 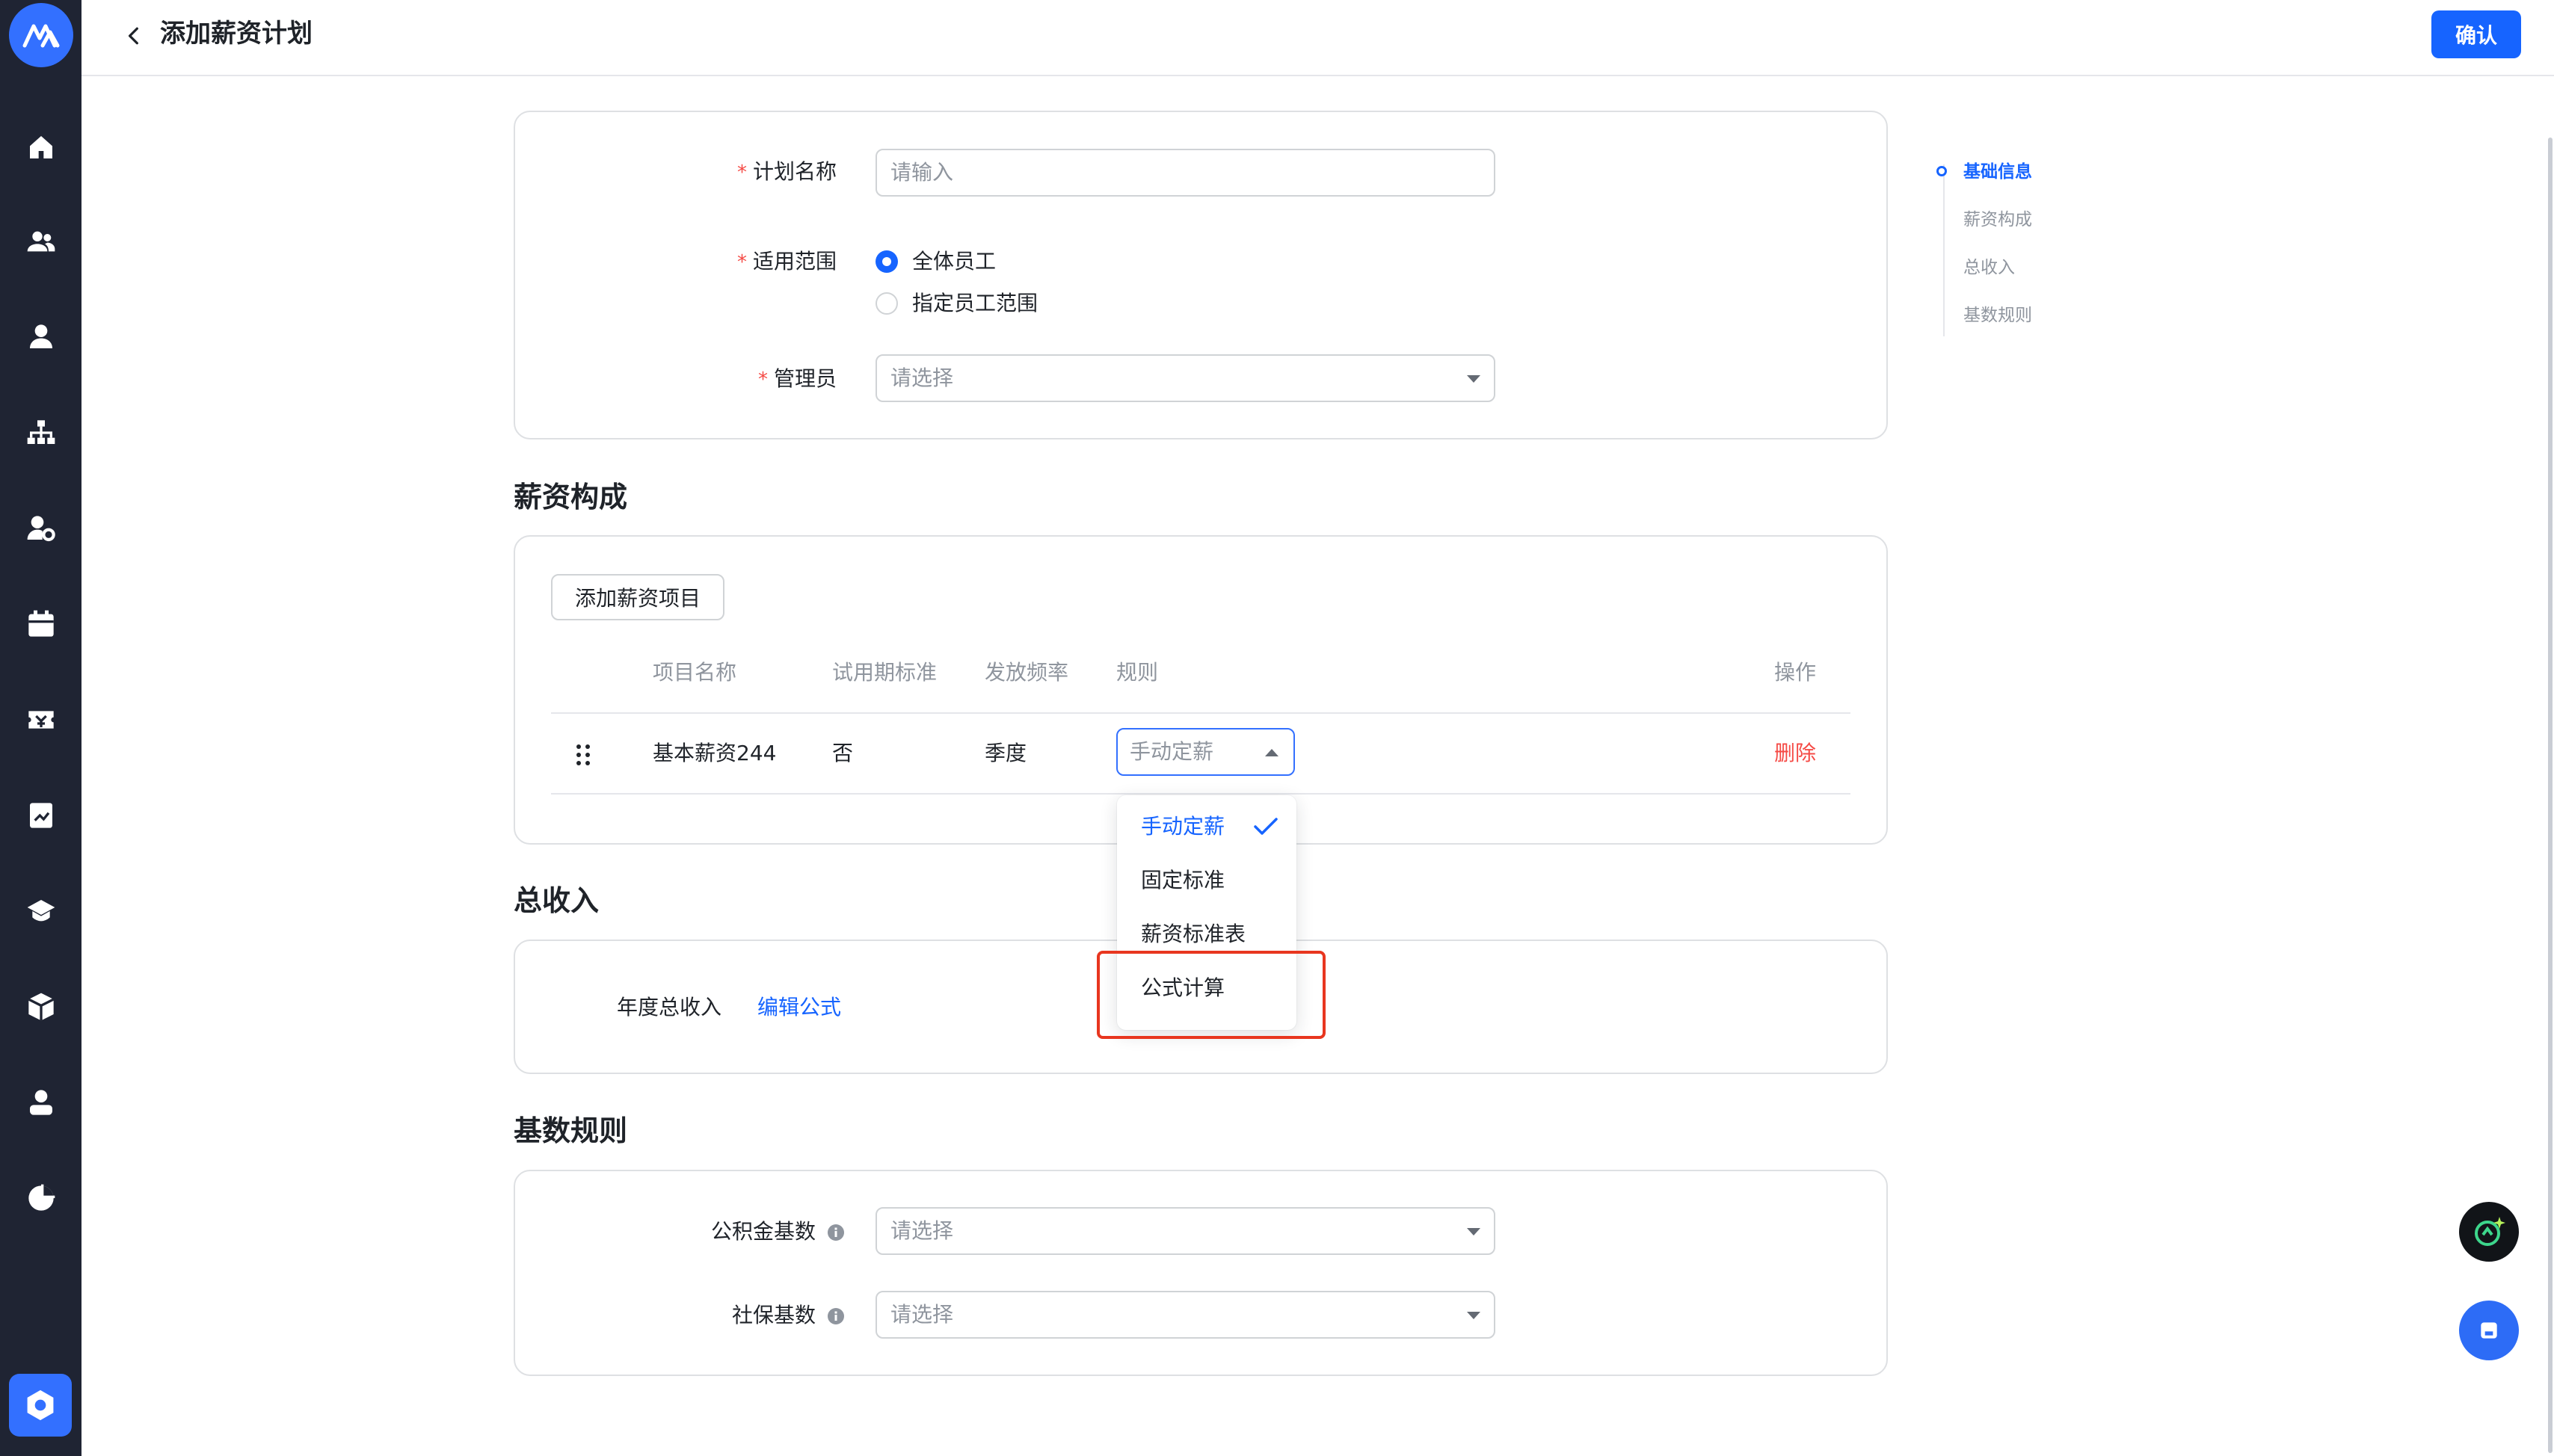 I want to click on calendar-icon, so click(x=41, y=624).